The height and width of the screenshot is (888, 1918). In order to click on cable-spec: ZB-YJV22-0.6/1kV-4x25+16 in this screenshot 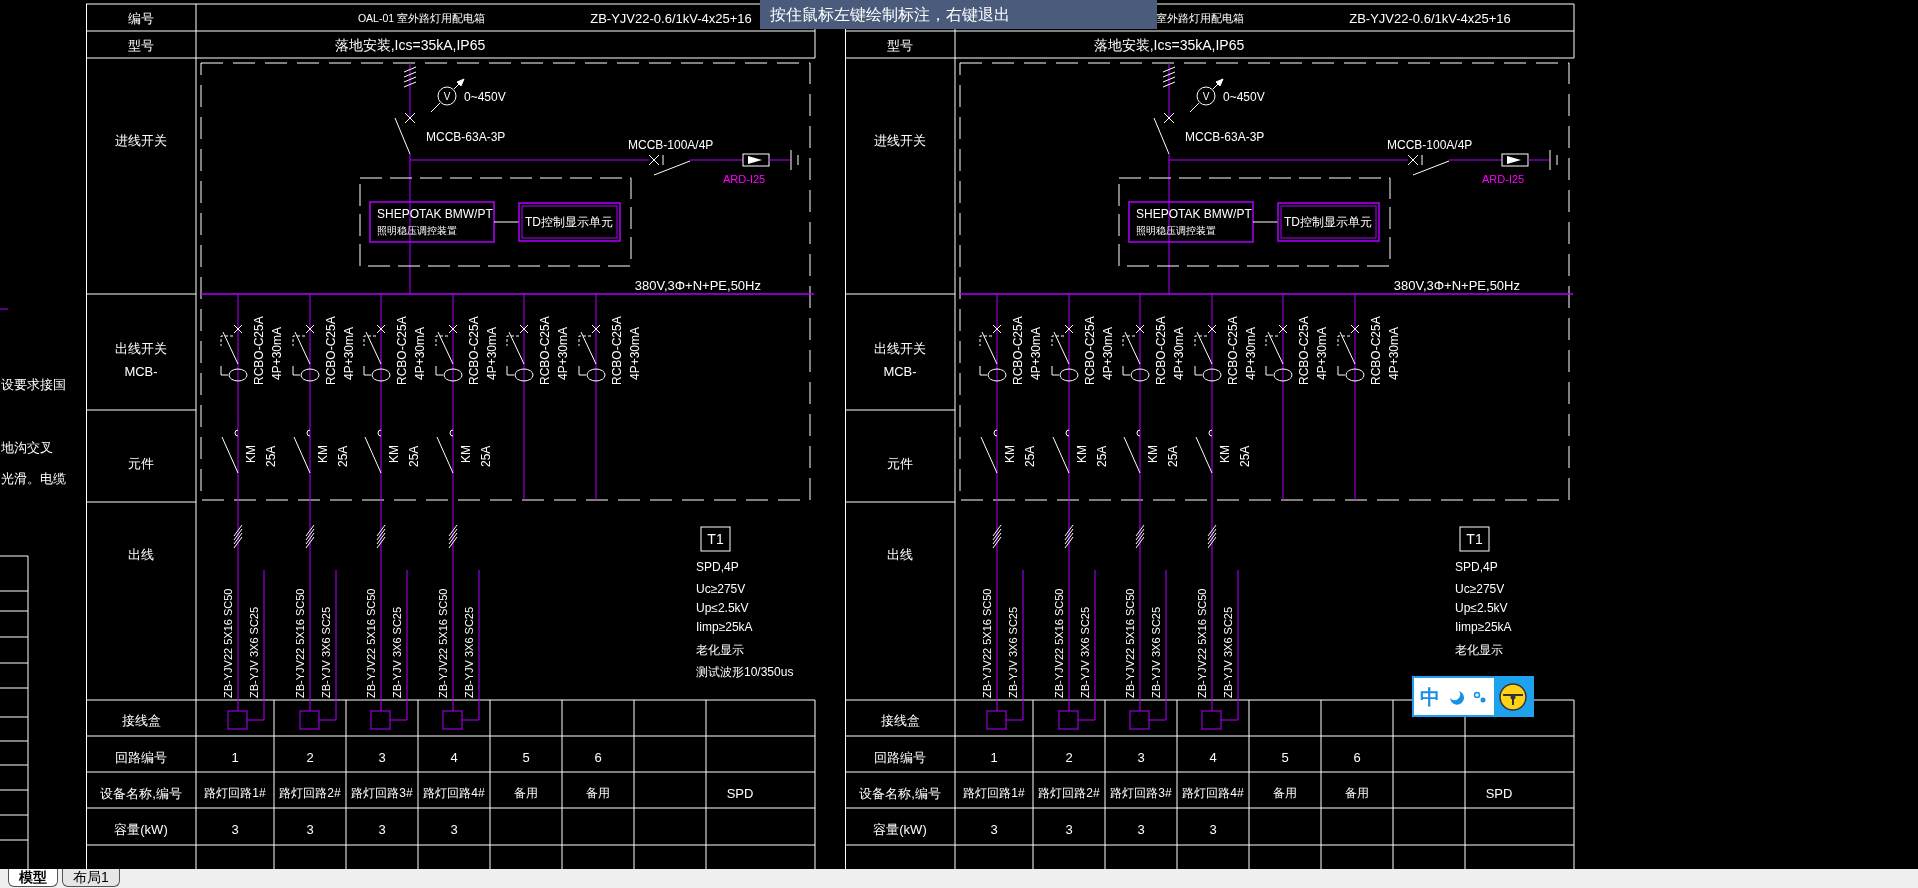, I will do `click(671, 18)`.